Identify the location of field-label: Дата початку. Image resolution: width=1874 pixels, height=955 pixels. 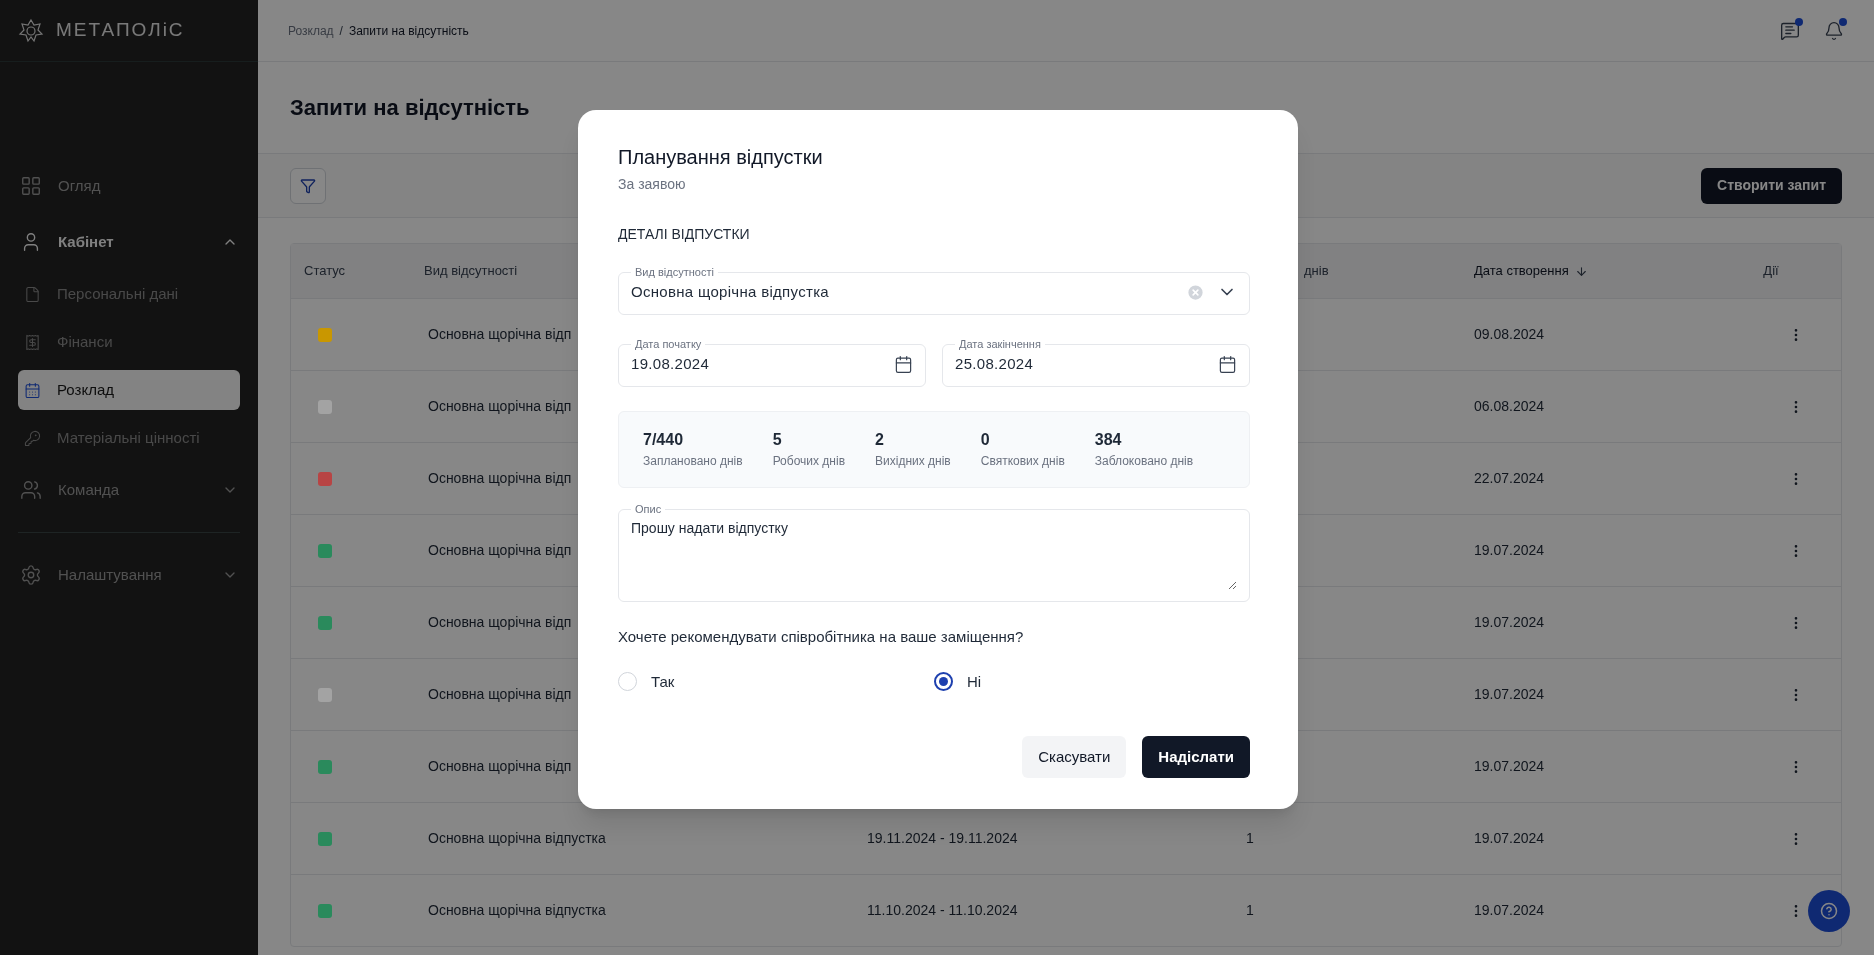
(668, 344).